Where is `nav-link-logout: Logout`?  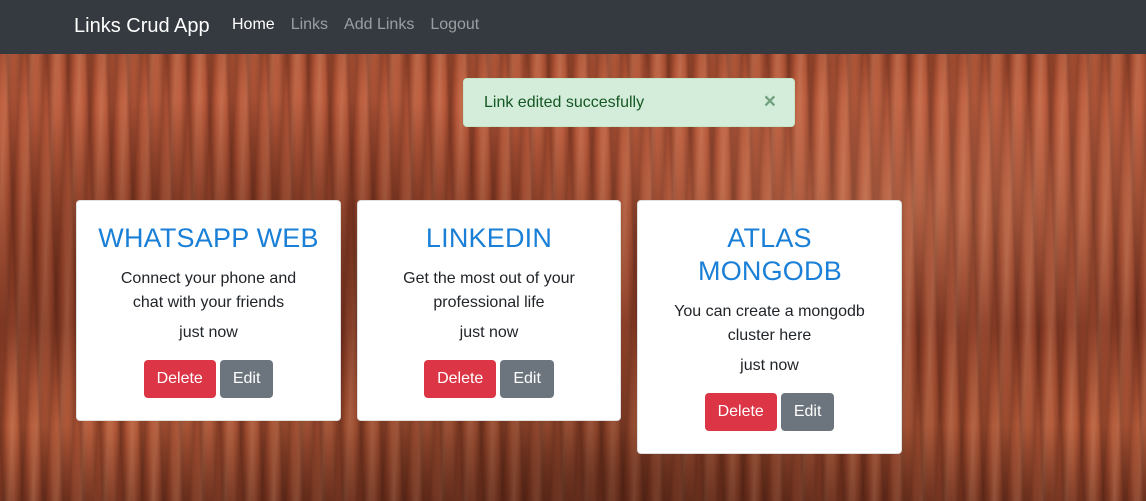 nav-link-logout: Logout is located at coordinates (454, 25).